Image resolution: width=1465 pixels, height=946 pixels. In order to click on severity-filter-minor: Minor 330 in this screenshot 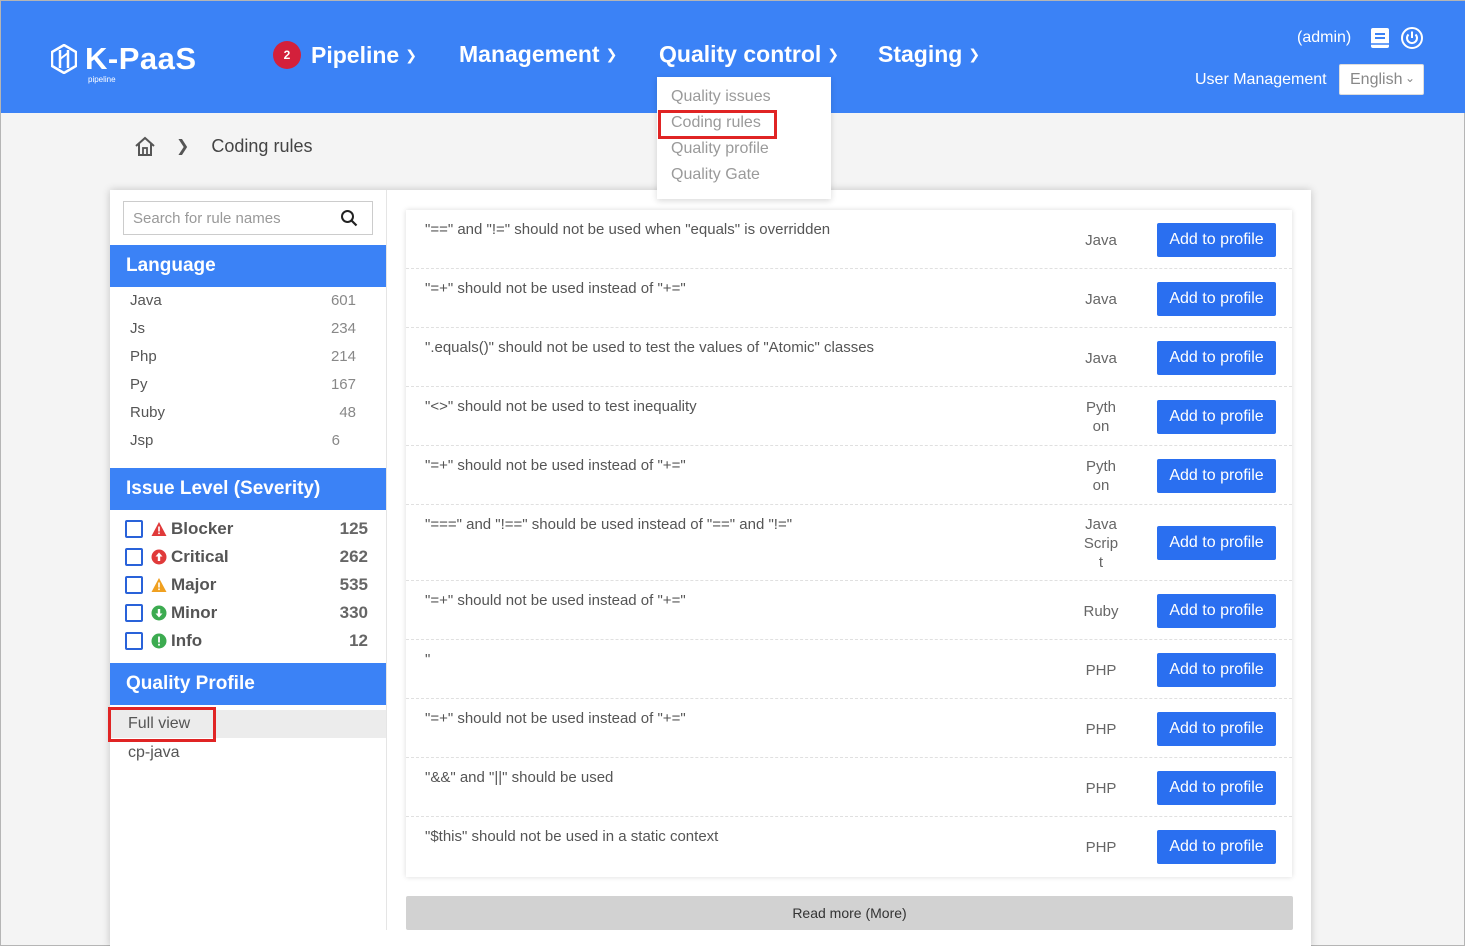, I will do `click(246, 613)`.